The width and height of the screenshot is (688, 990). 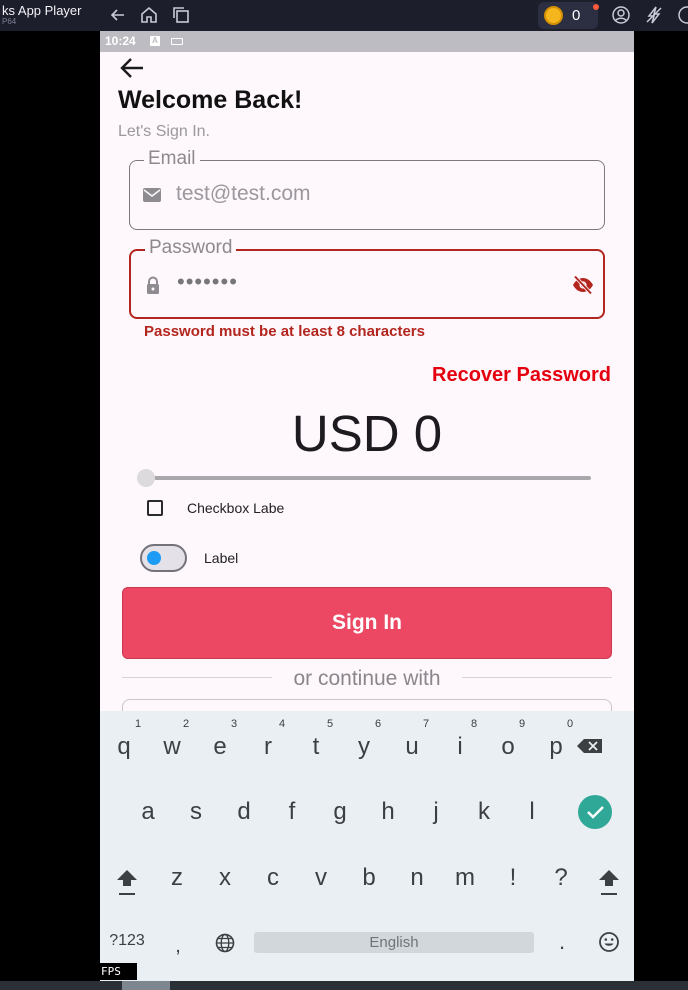 I want to click on key-row2-7: k, so click(x=484, y=812).